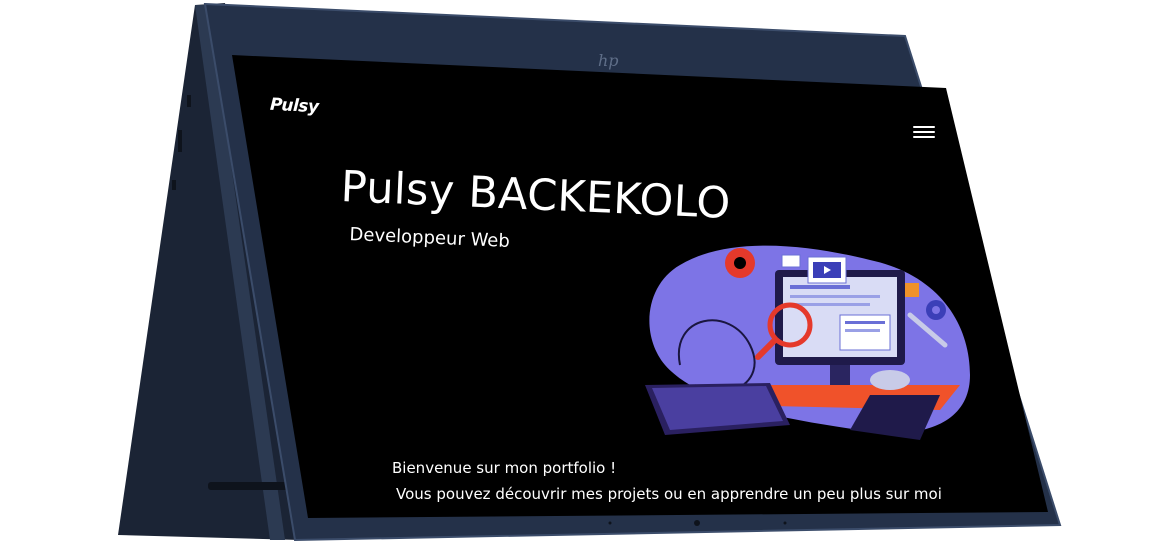  Describe the element at coordinates (925, 132) in the screenshot. I see `hamburger-menu-icon` at that location.